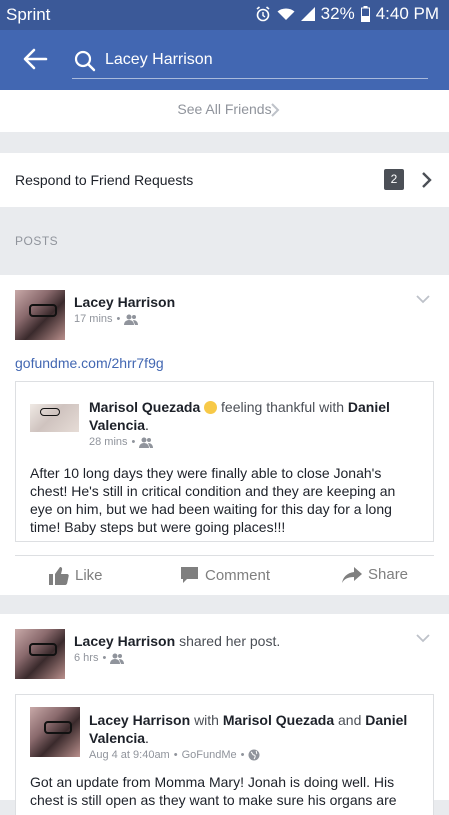 The image size is (449, 815). What do you see at coordinates (59, 576) in the screenshot?
I see `thumbs-up-icon` at bounding box center [59, 576].